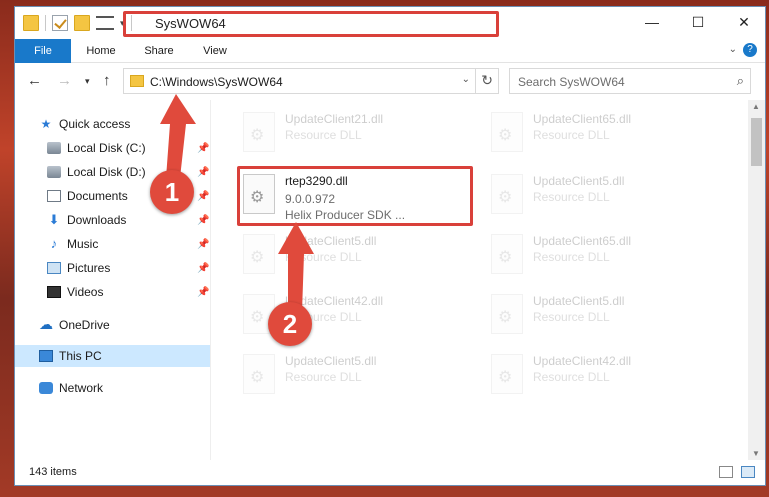 This screenshot has width=769, height=497. I want to click on minimize-icon: —, so click(652, 22).